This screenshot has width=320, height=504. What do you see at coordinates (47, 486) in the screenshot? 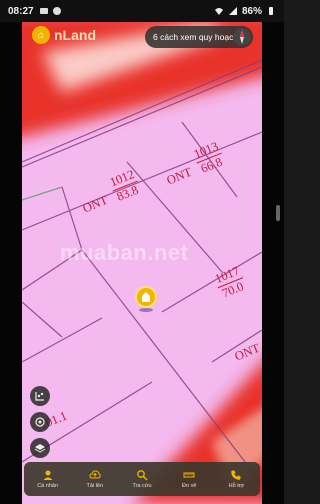
I see `nav-label: Cá nhân` at bounding box center [47, 486].